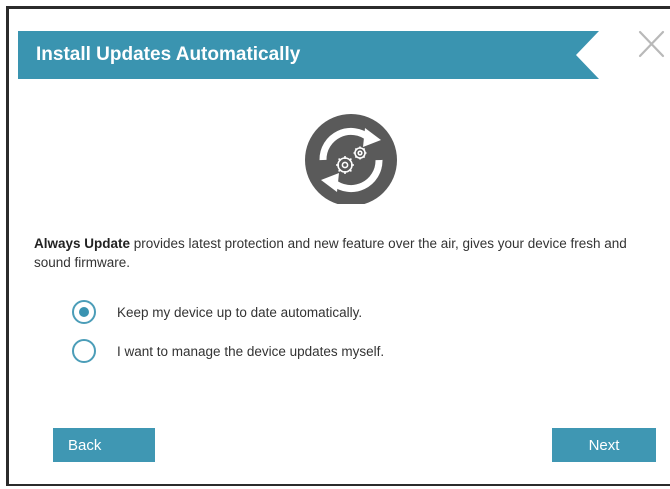  What do you see at coordinates (84, 312) in the screenshot?
I see `radio-auto-update` at bounding box center [84, 312].